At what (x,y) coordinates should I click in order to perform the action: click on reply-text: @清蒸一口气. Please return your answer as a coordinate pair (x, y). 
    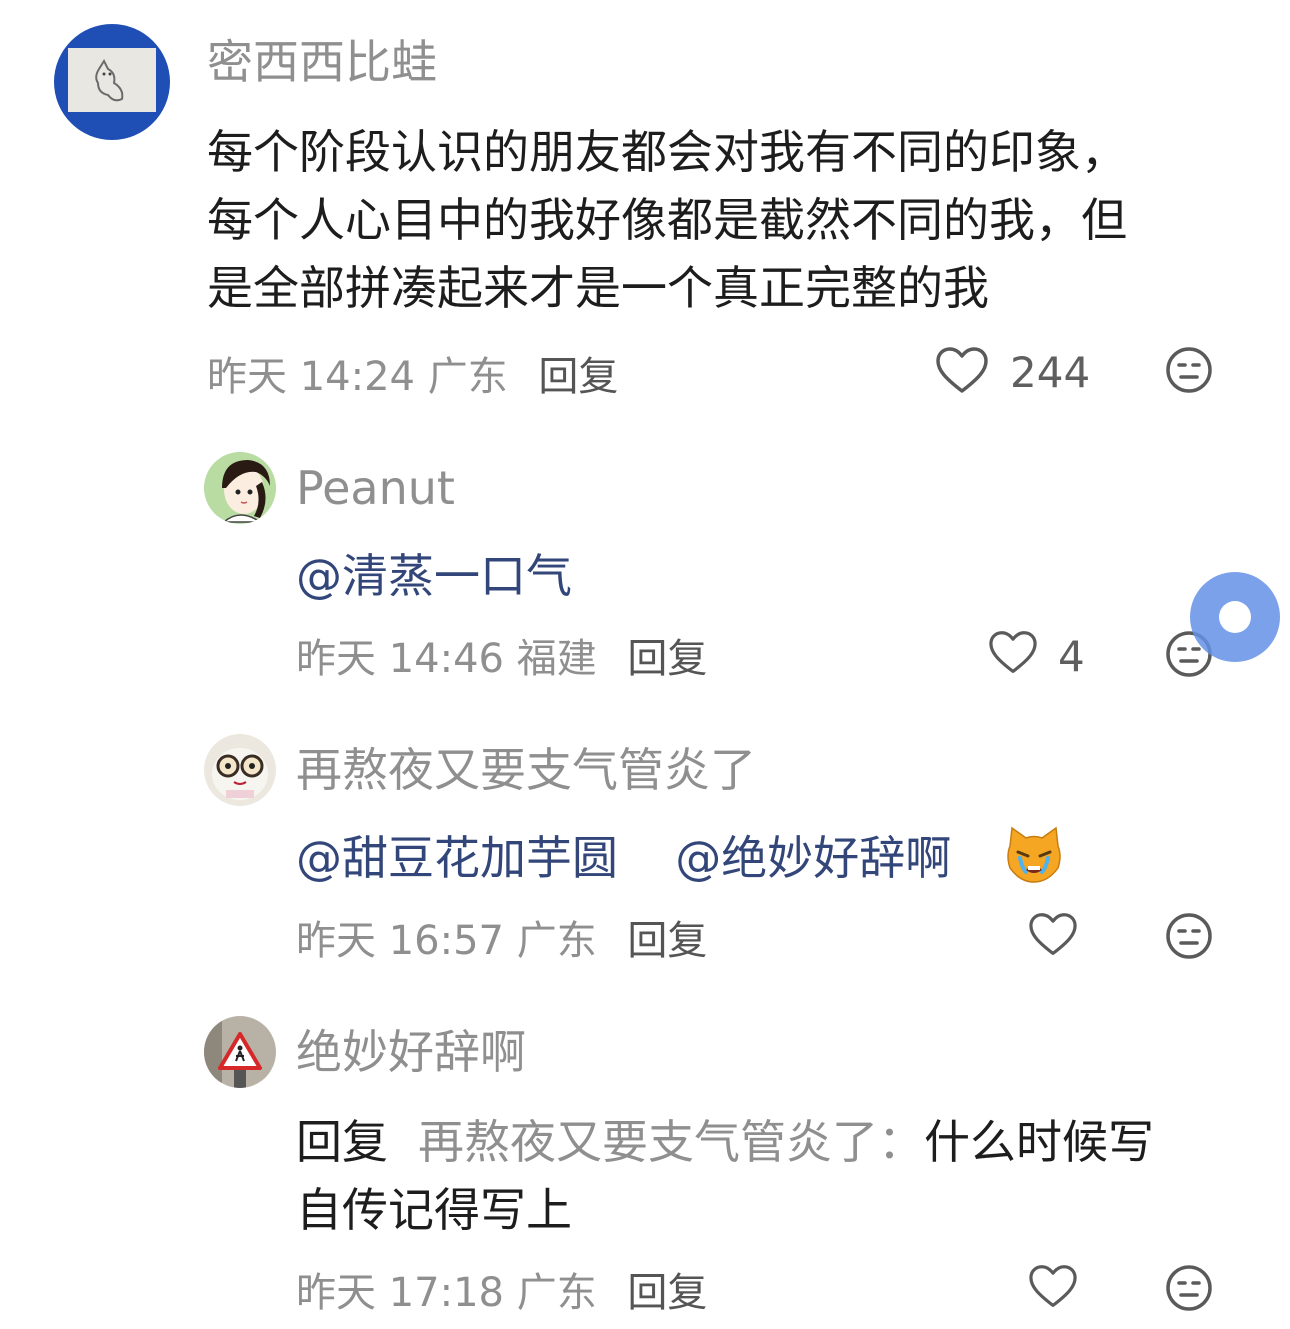
    Looking at the image, I should click on (434, 576).